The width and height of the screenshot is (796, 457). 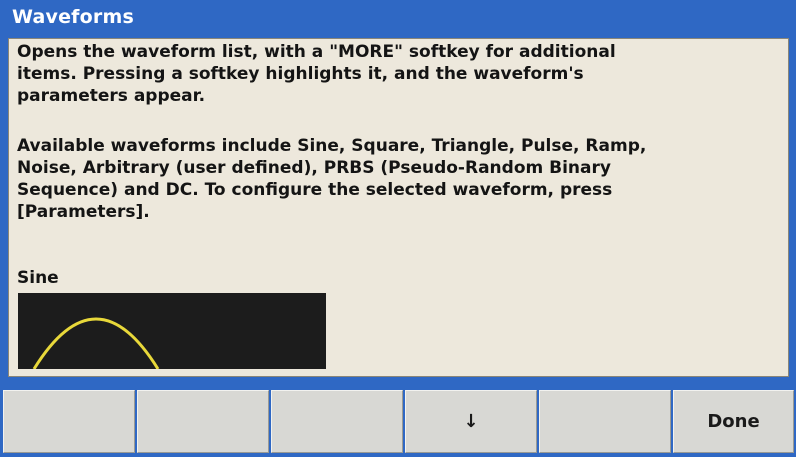 I want to click on sine-trace, so click(x=96, y=343).